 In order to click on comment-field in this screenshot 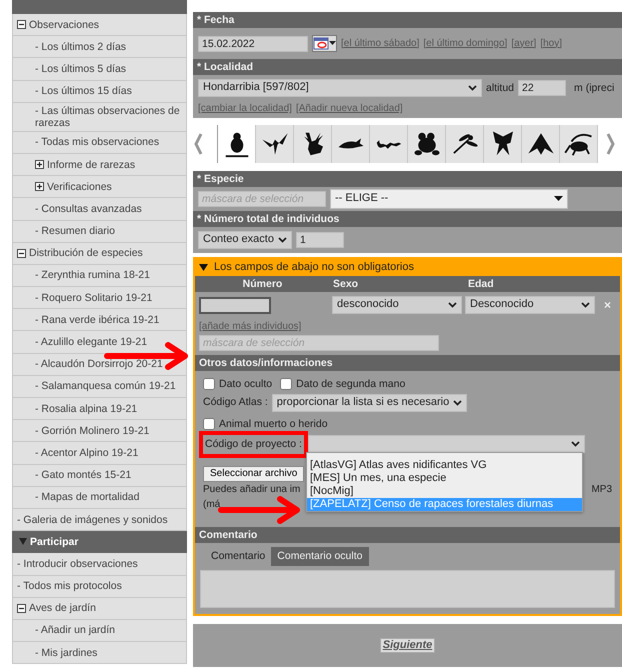, I will do `click(407, 589)`.